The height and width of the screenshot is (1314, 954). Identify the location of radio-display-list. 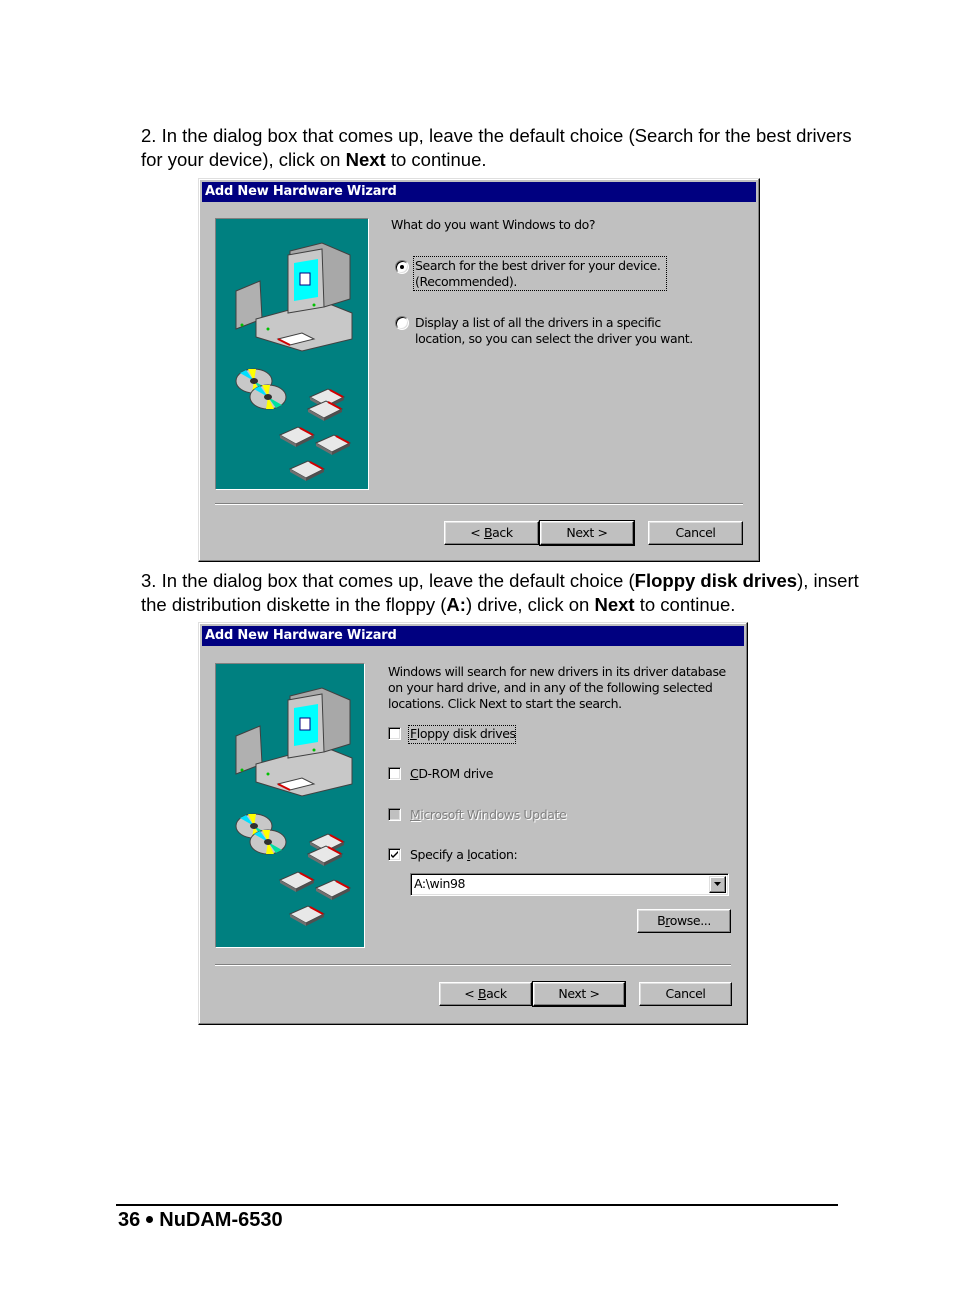
(402, 323).